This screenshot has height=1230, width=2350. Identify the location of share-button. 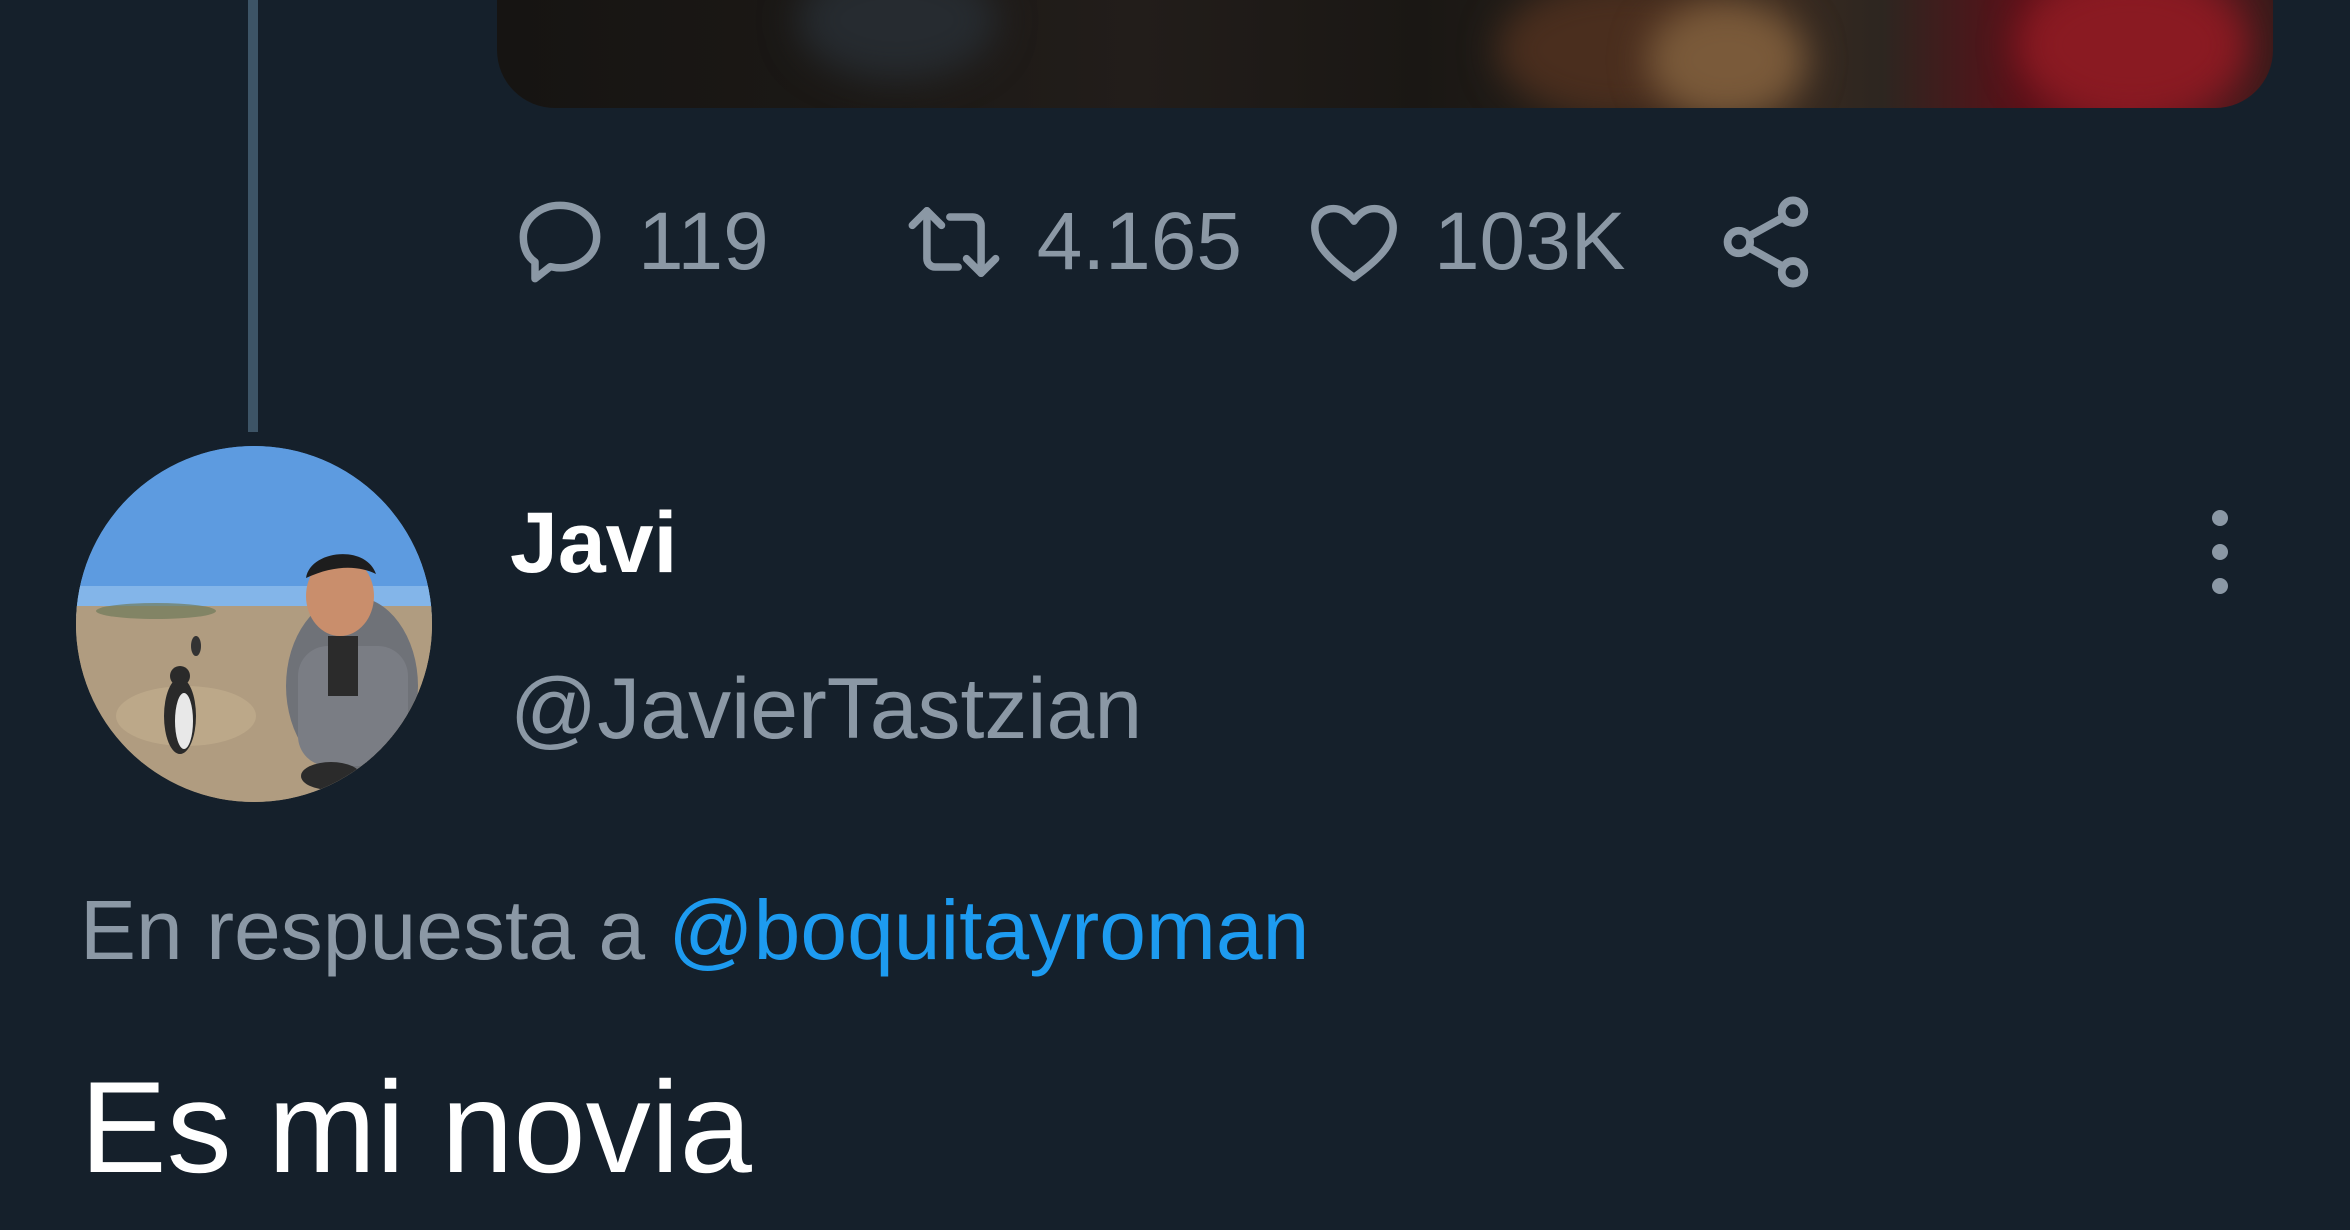
(1767, 242).